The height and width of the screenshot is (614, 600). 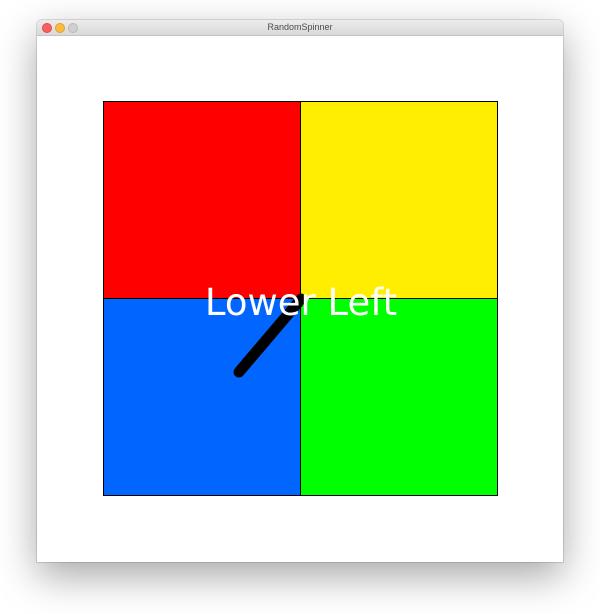 I want to click on spinner-needle, so click(x=270, y=335).